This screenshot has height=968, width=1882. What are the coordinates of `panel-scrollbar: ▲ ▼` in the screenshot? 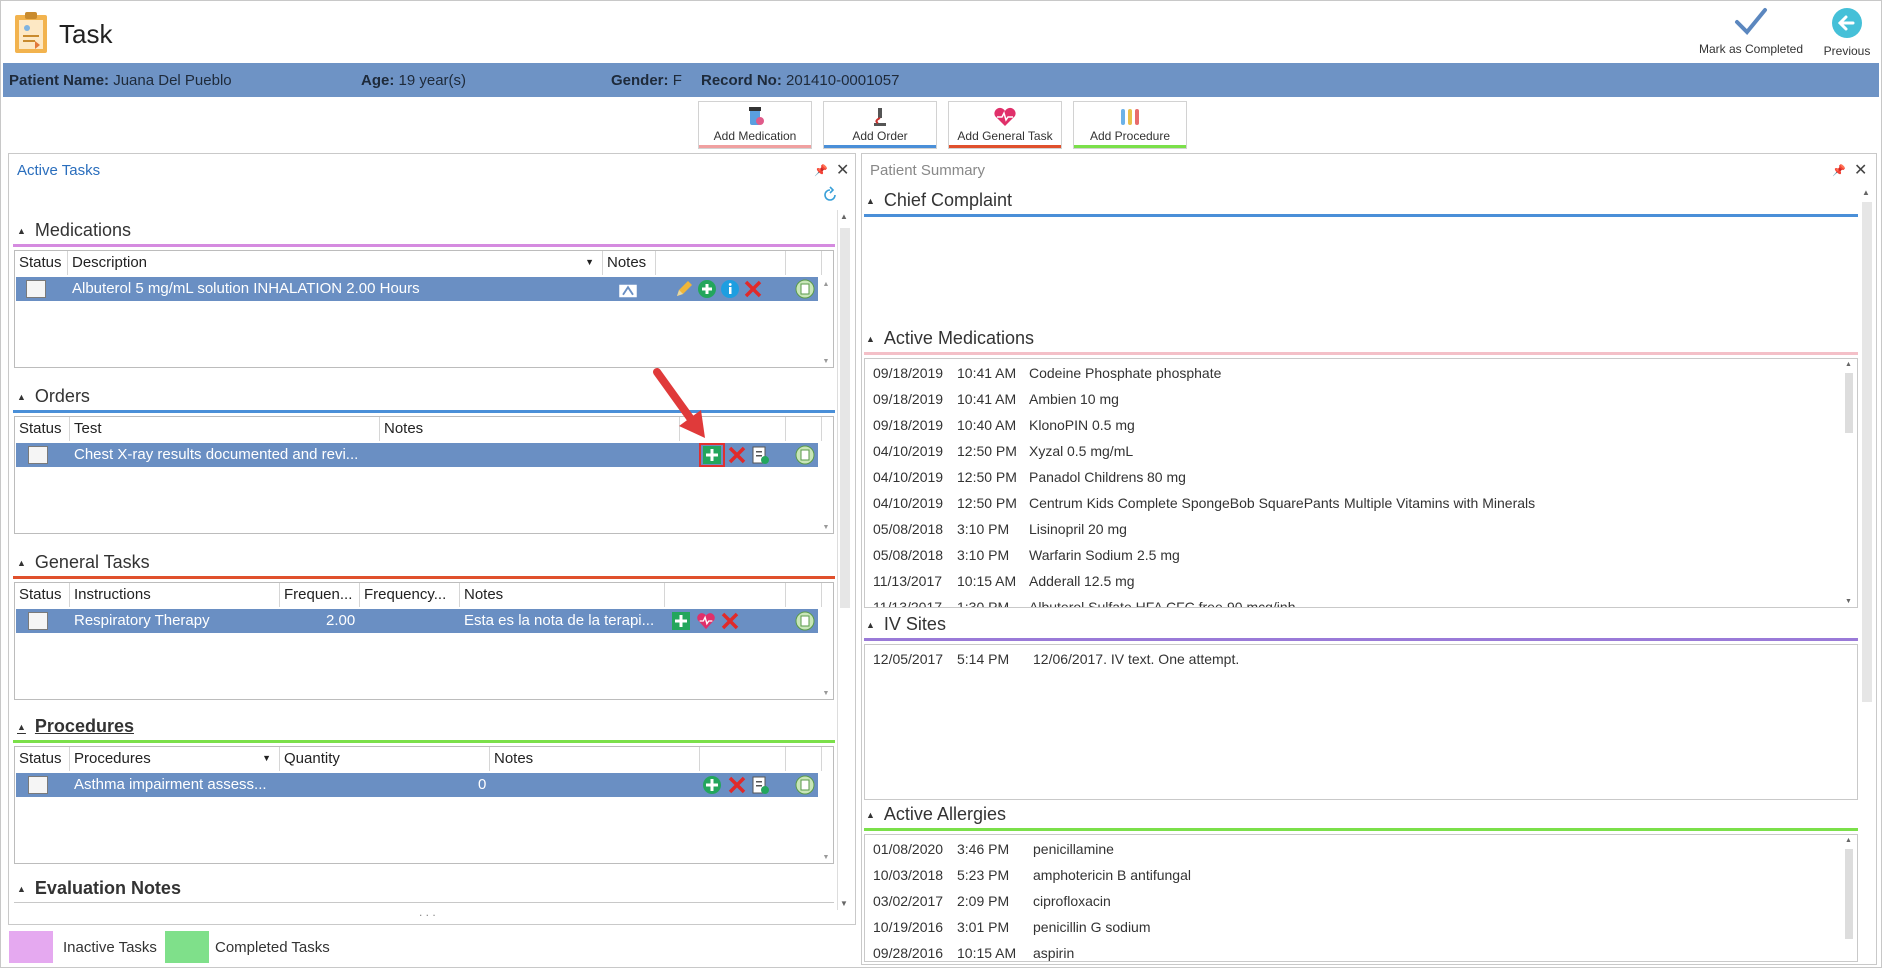 It's located at (844, 560).